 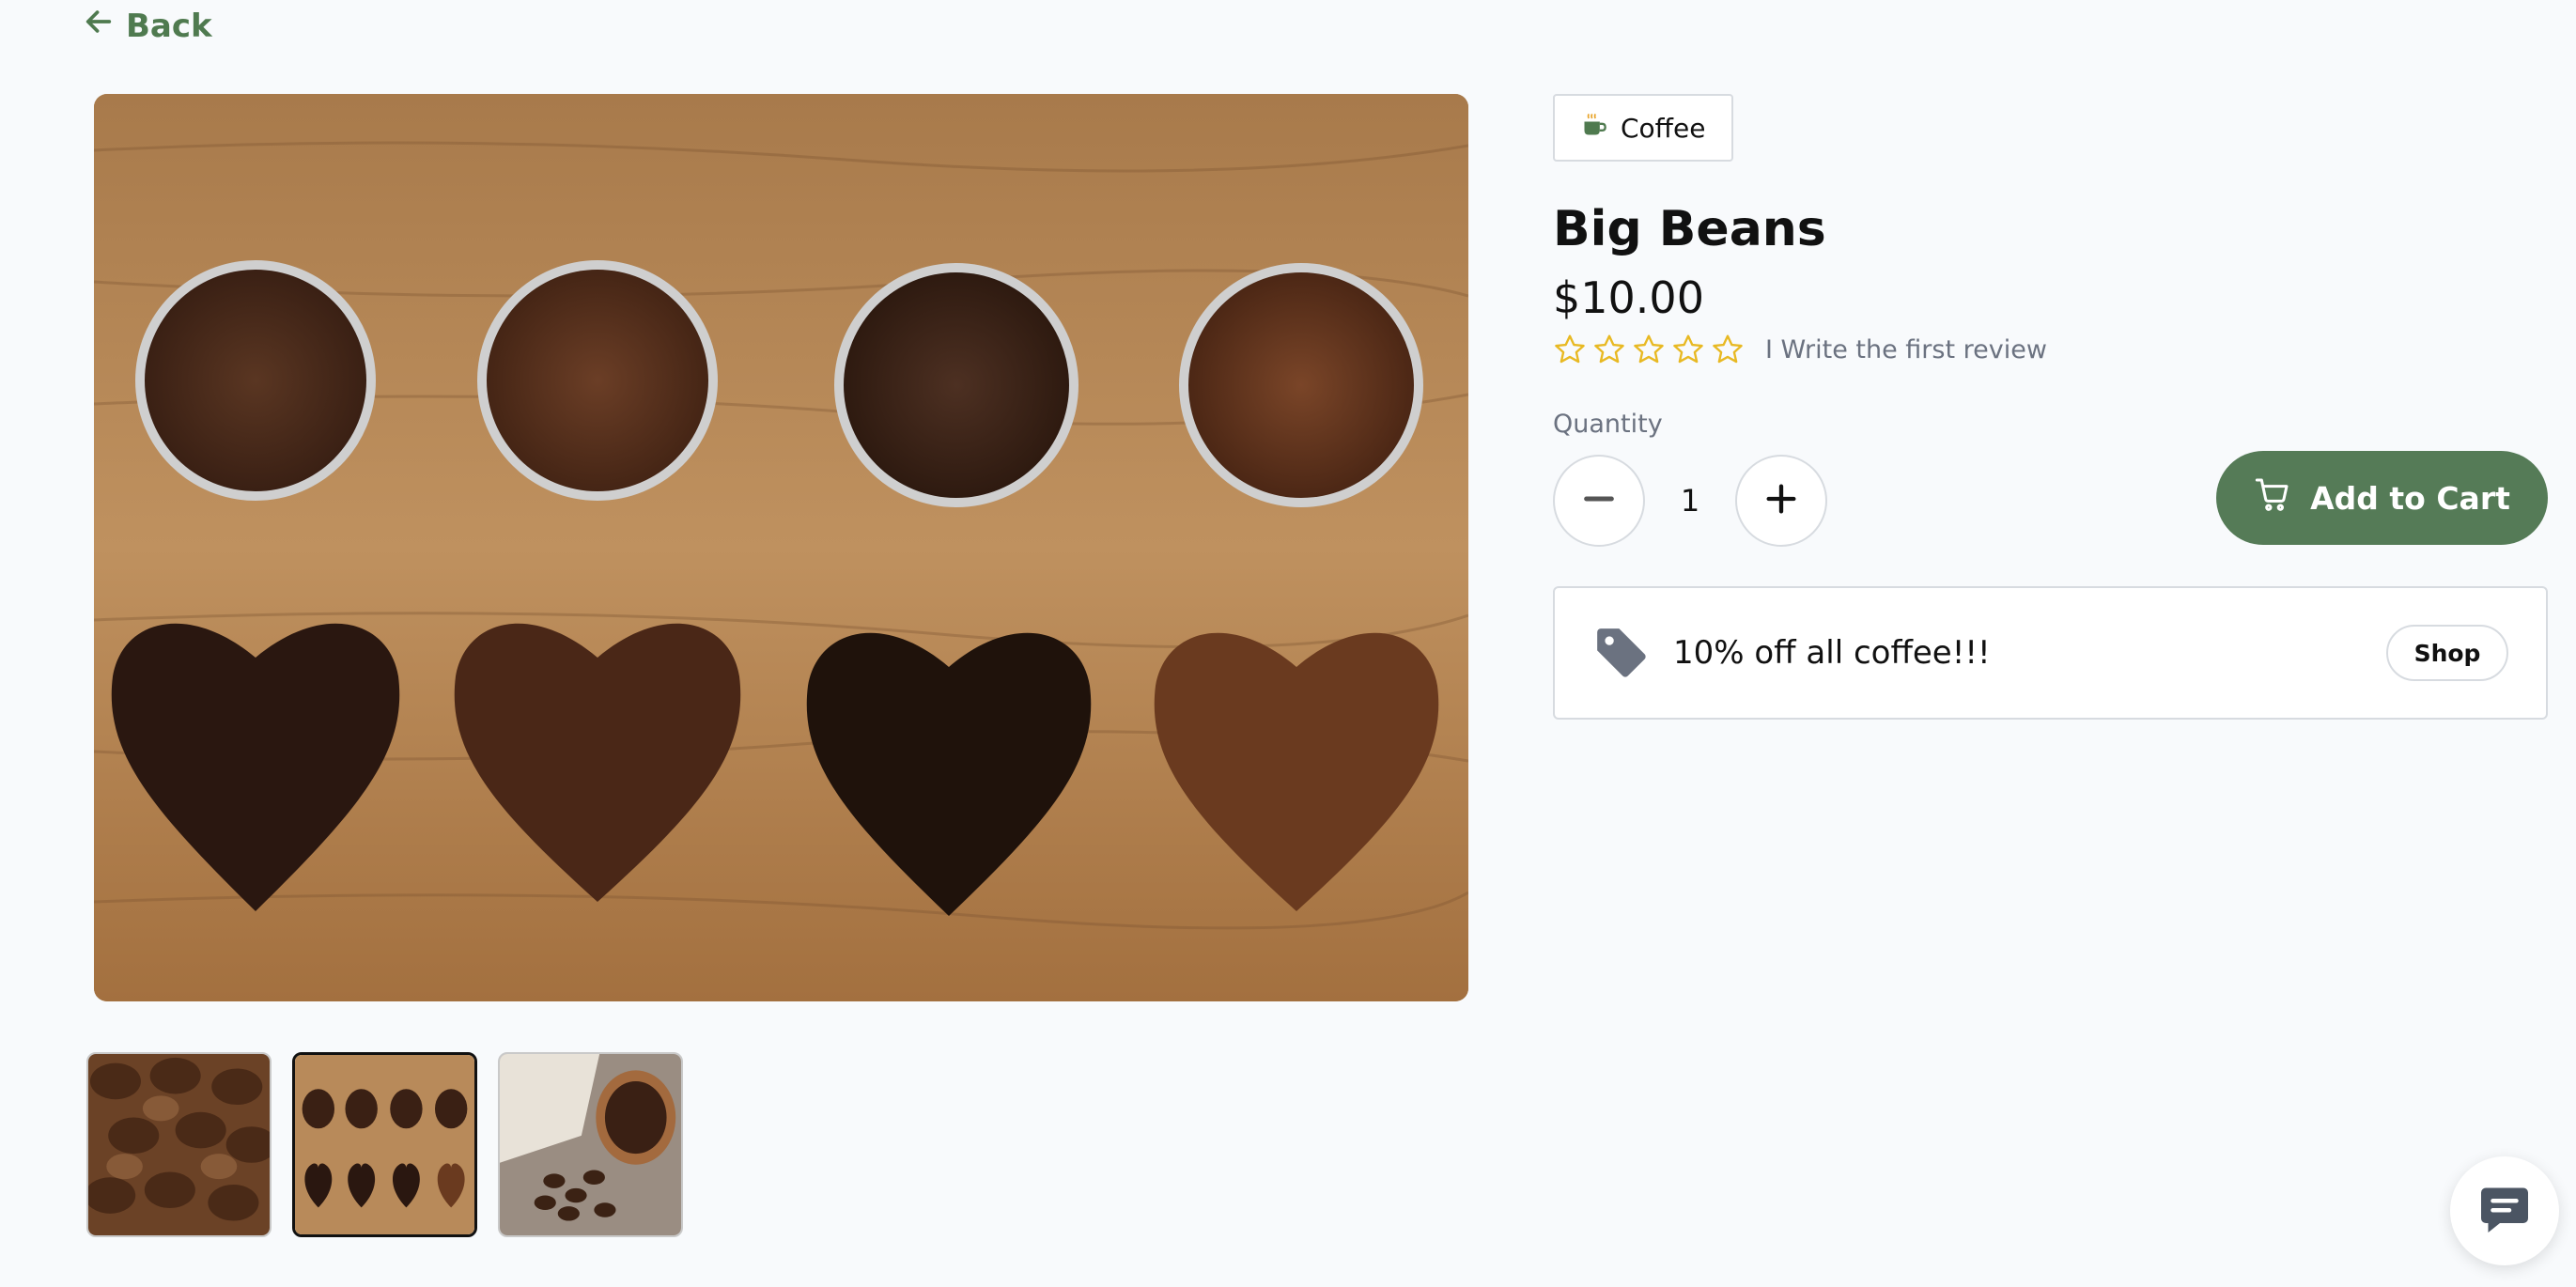 I want to click on category-chip: Coffee, so click(x=1644, y=128).